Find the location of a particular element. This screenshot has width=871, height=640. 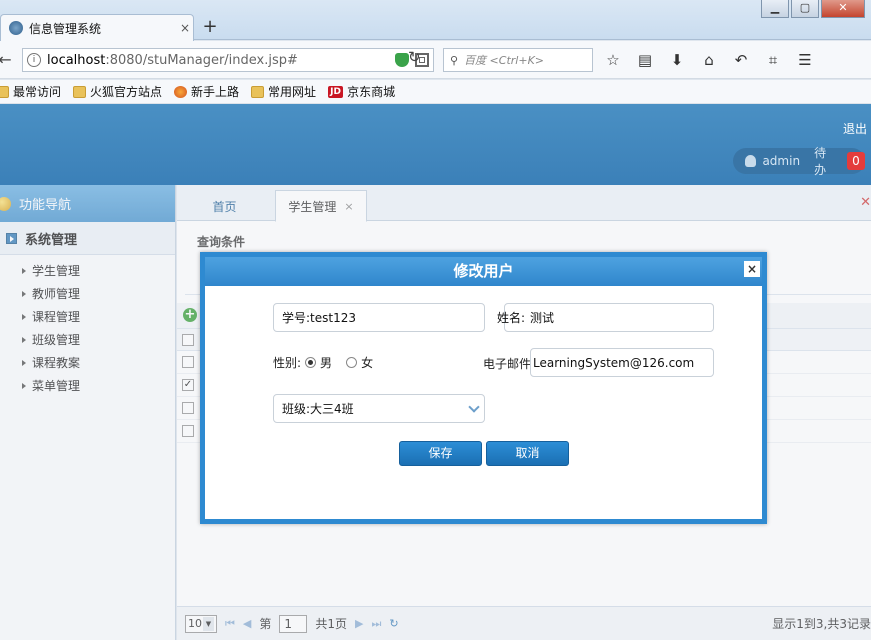

bookmark-firefox-site: 火狐官方站点 is located at coordinates (117, 91).